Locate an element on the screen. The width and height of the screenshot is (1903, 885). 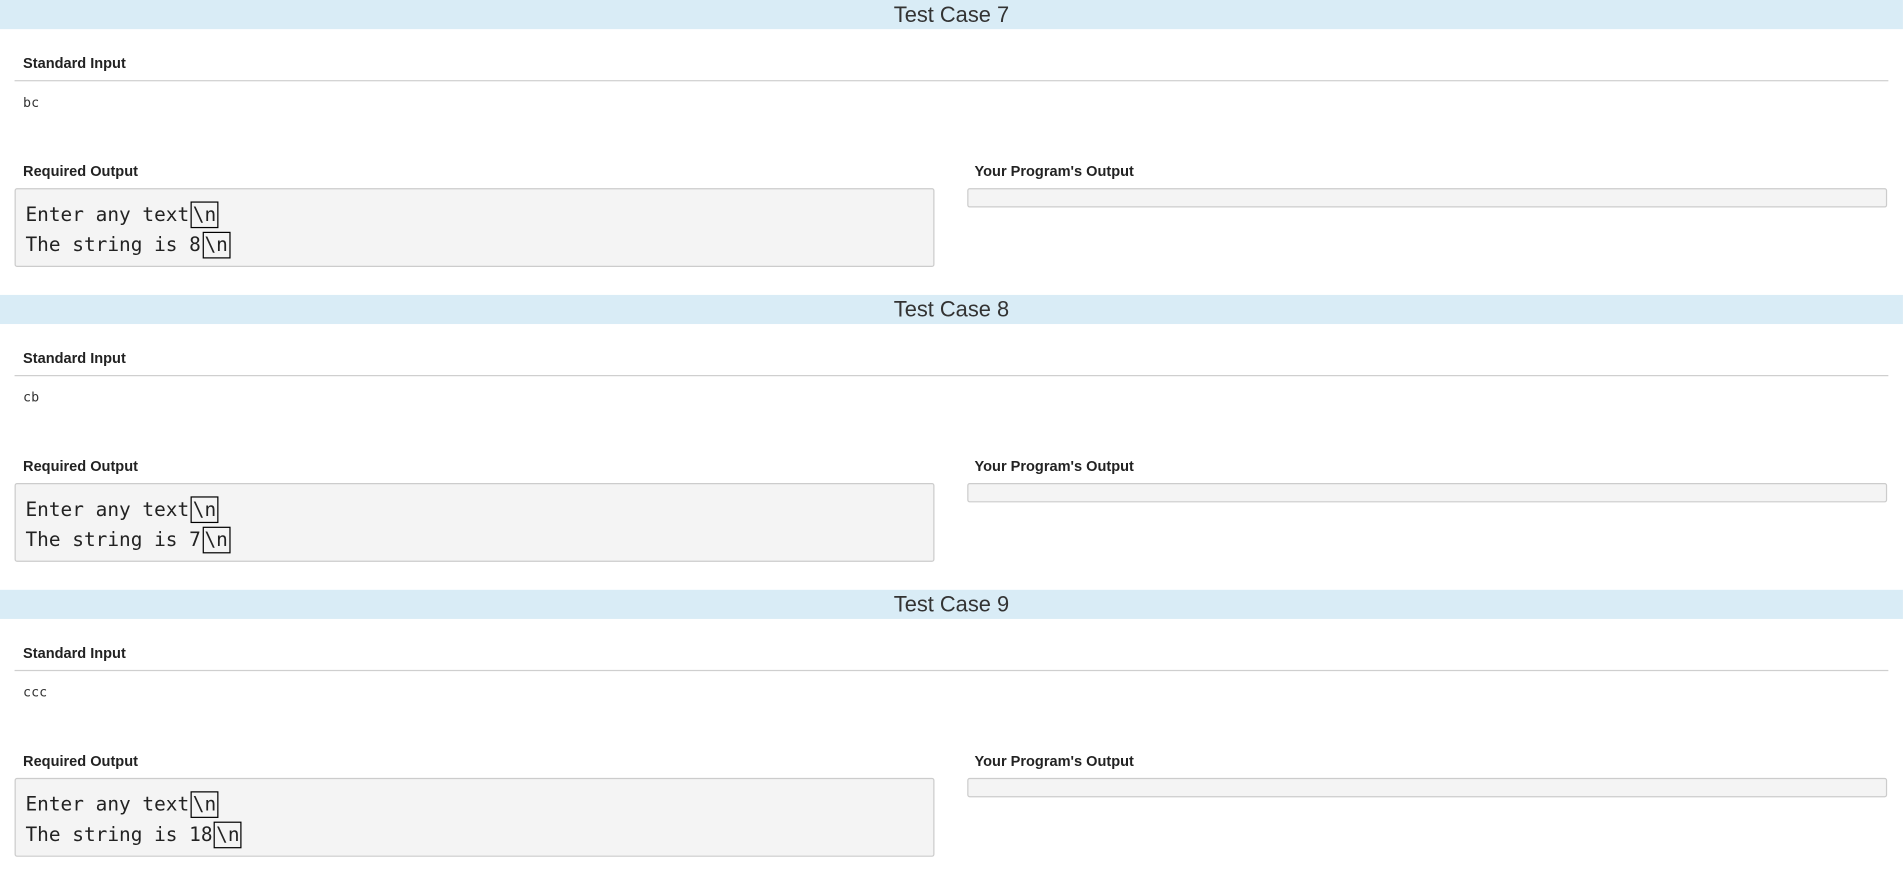
required-output-box: Enter any text \n The string is 7 \n is located at coordinates (474, 522).